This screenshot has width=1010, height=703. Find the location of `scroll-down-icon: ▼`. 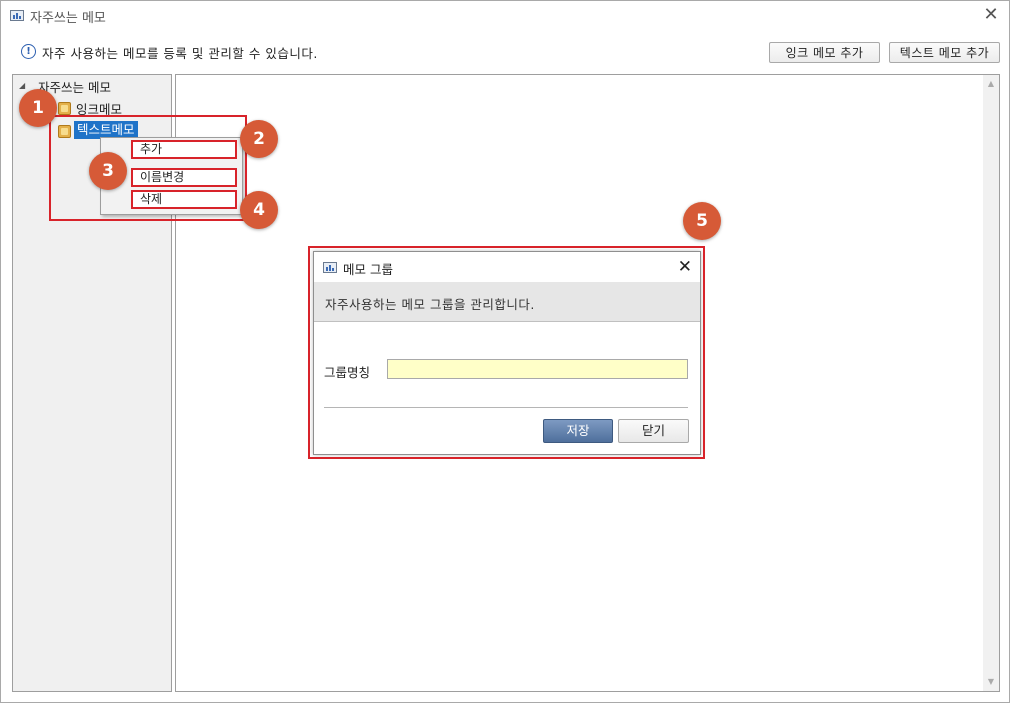

scroll-down-icon: ▼ is located at coordinates (991, 682).